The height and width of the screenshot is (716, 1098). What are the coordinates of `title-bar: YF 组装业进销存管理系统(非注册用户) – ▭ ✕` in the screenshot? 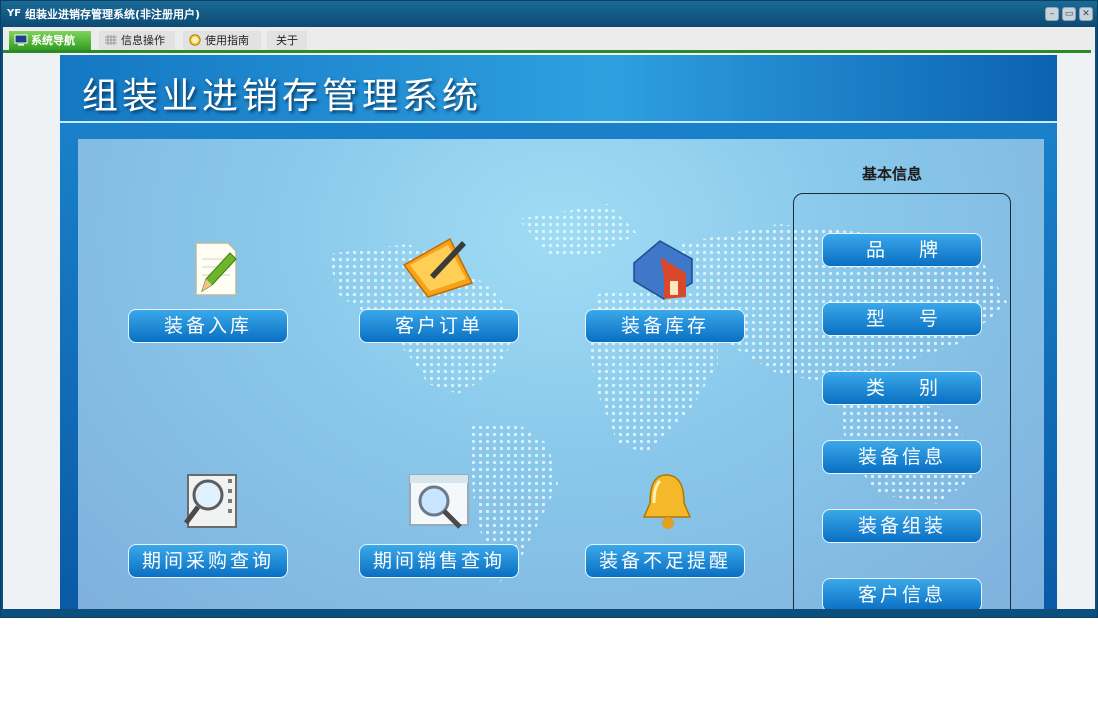 It's located at (549, 14).